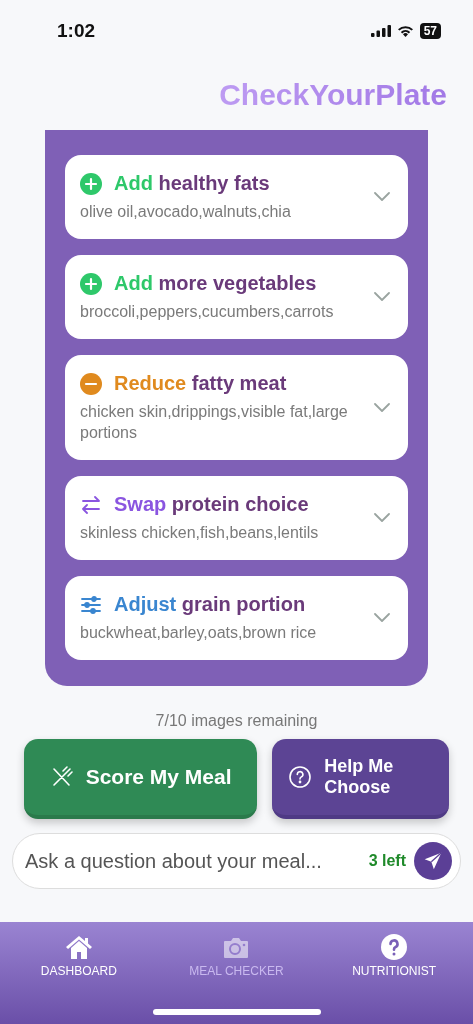 This screenshot has width=473, height=1024. I want to click on suggestion-examples: chicken skin,drippings,visible fat,large portions, so click(214, 422).